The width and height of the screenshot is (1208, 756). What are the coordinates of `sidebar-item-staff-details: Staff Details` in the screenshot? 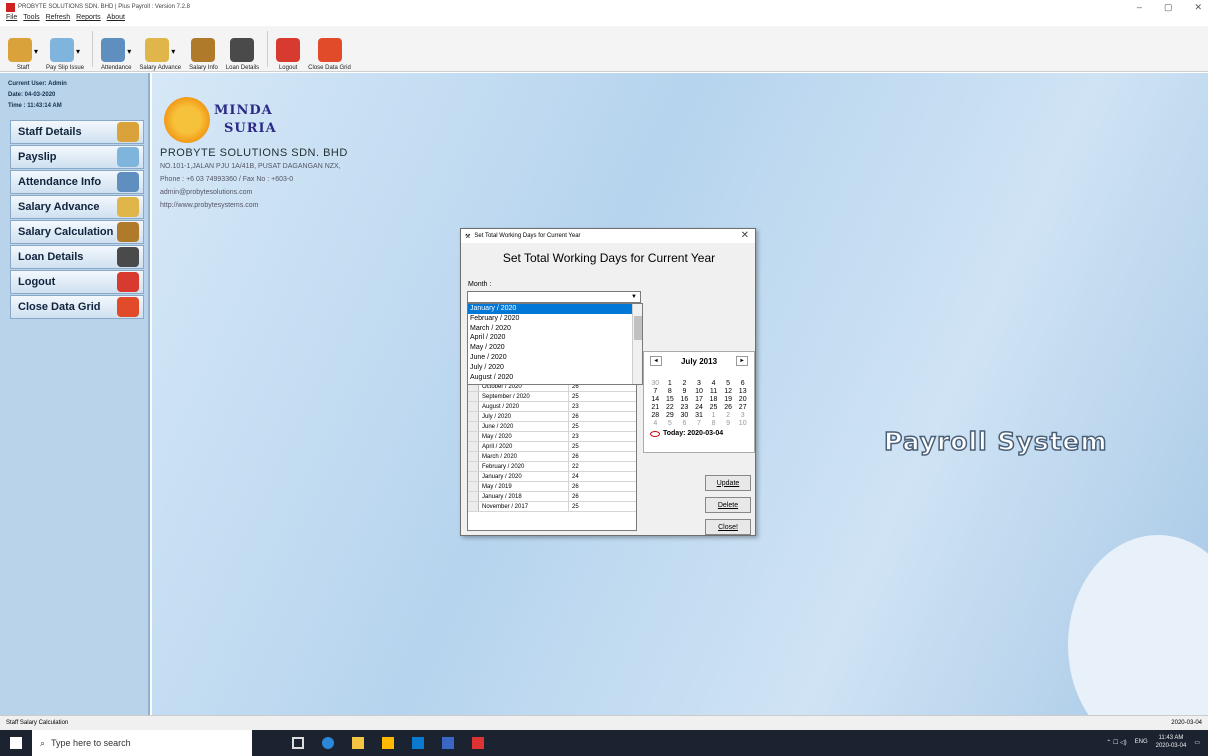 It's located at (77, 132).